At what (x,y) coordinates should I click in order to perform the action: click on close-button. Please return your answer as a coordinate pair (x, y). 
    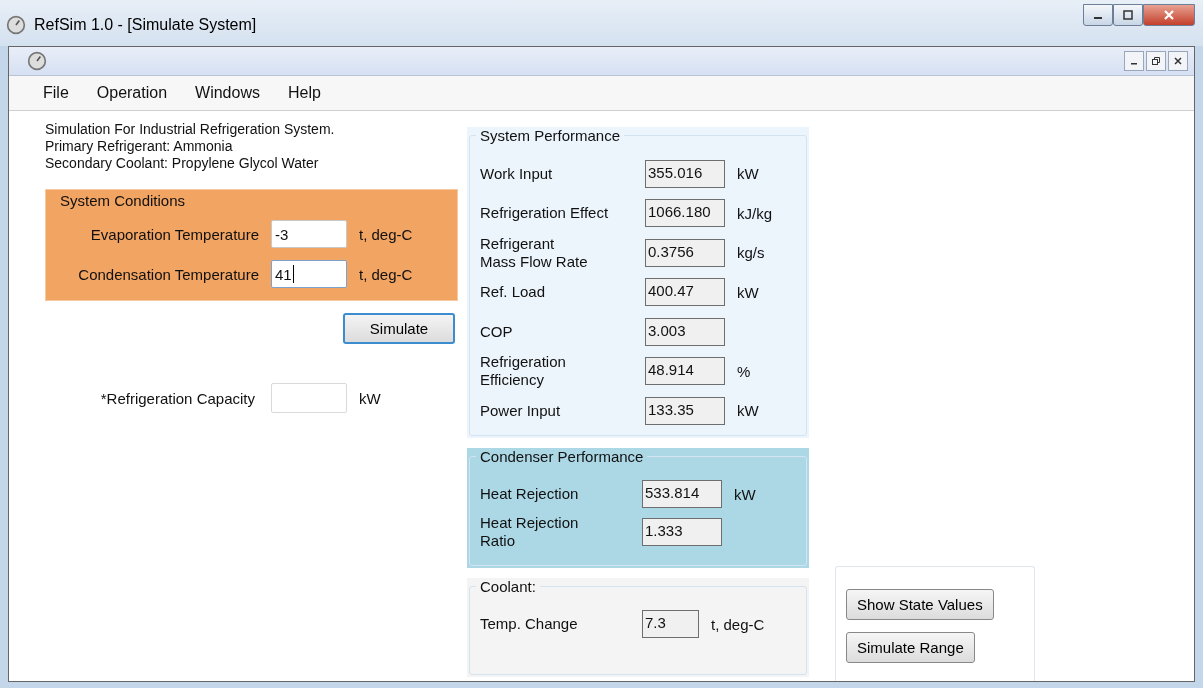
    Looking at the image, I should click on (1178, 61).